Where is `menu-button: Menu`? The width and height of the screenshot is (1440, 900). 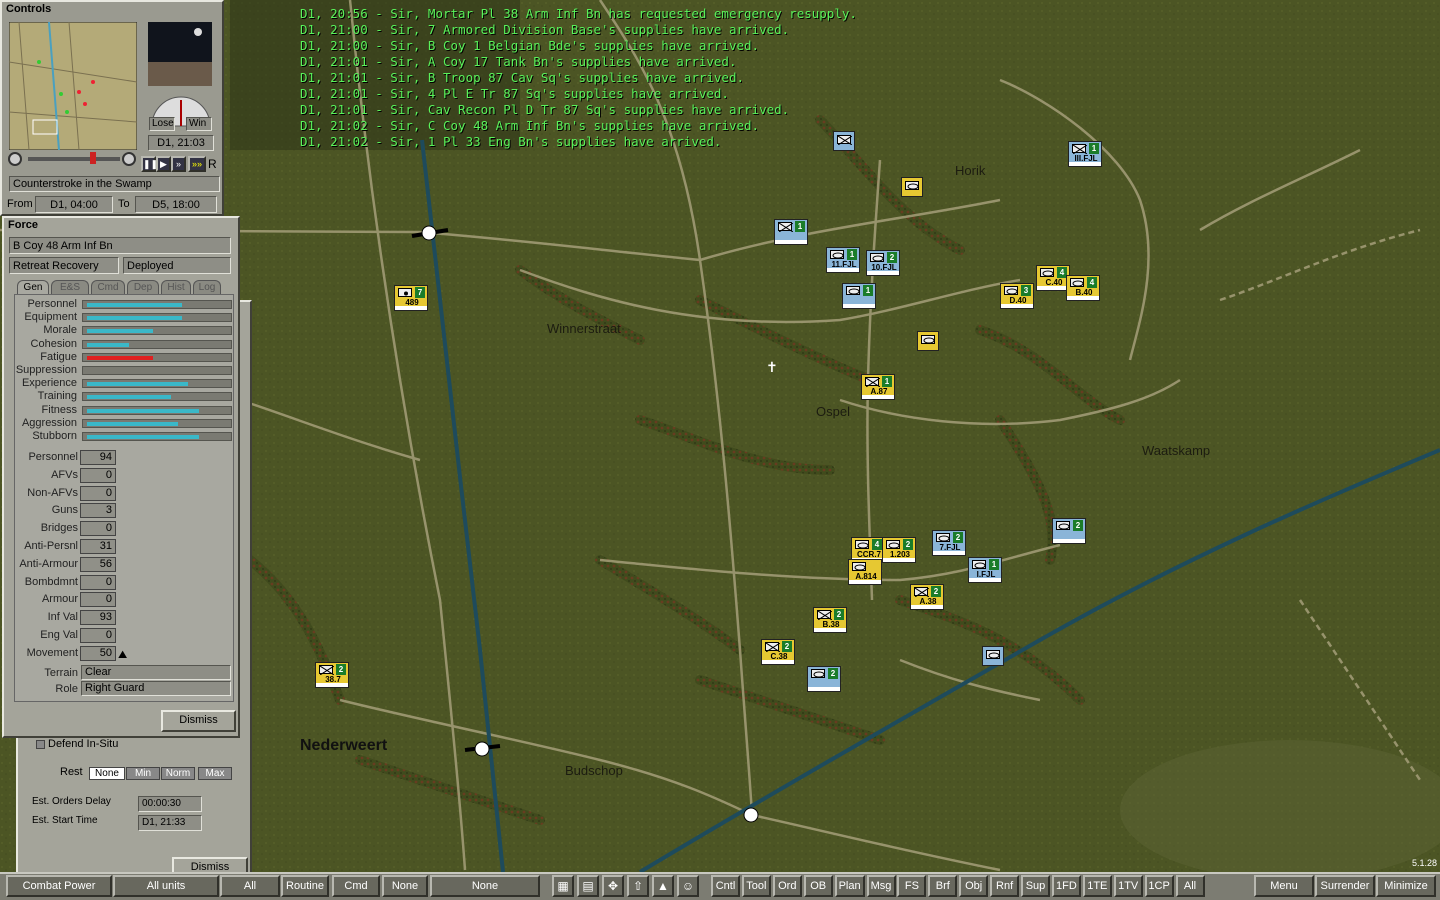 menu-button: Menu is located at coordinates (1284, 886).